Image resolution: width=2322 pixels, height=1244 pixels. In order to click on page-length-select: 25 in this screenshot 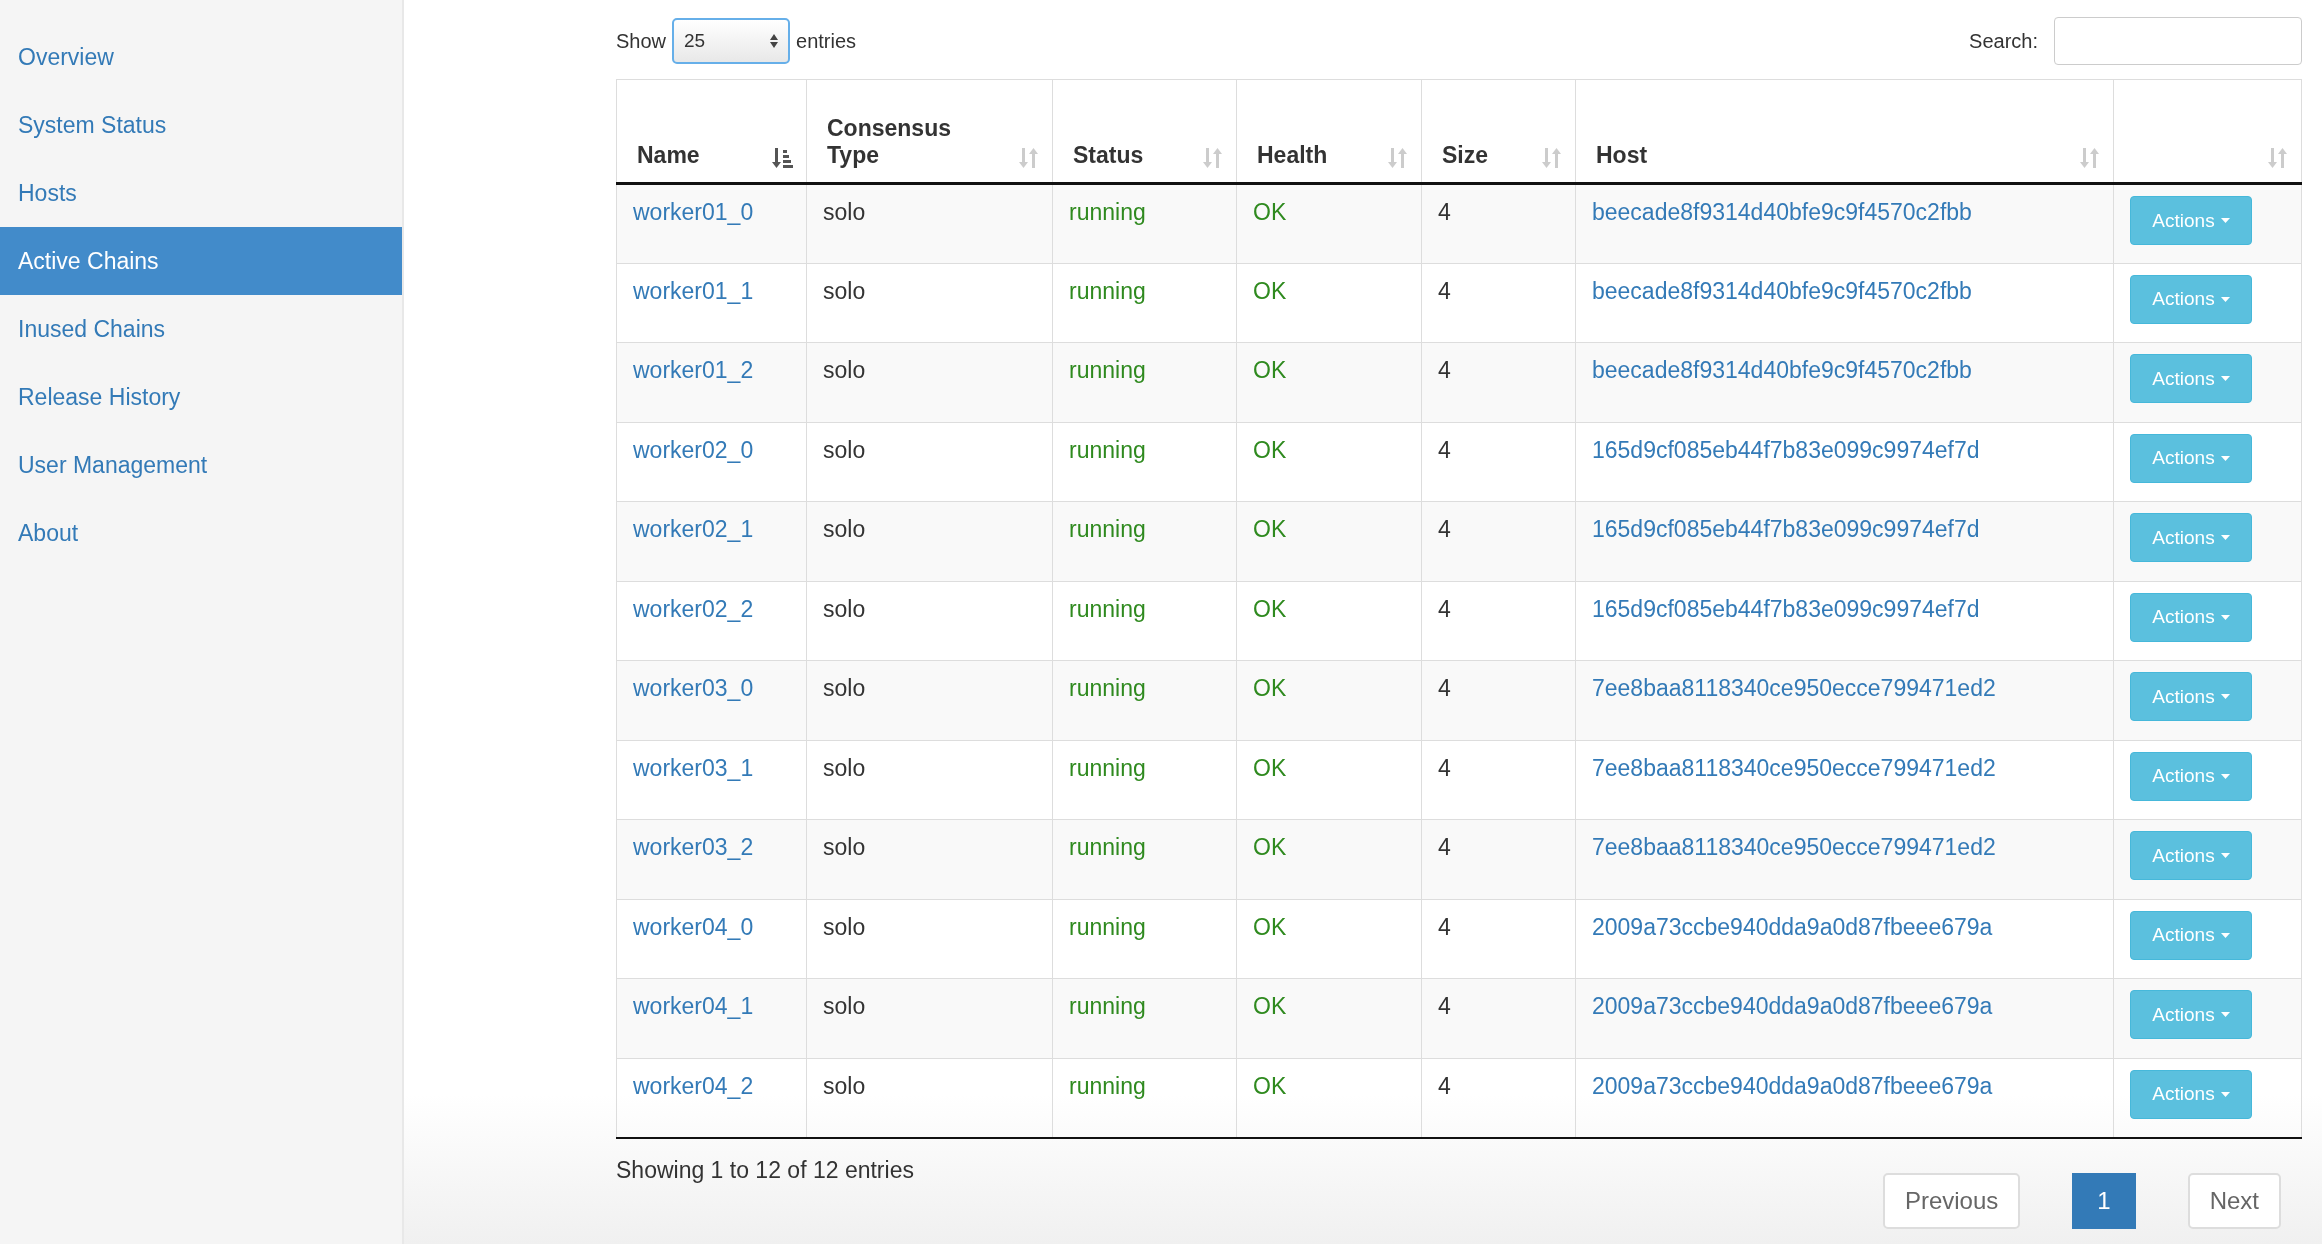, I will do `click(731, 41)`.